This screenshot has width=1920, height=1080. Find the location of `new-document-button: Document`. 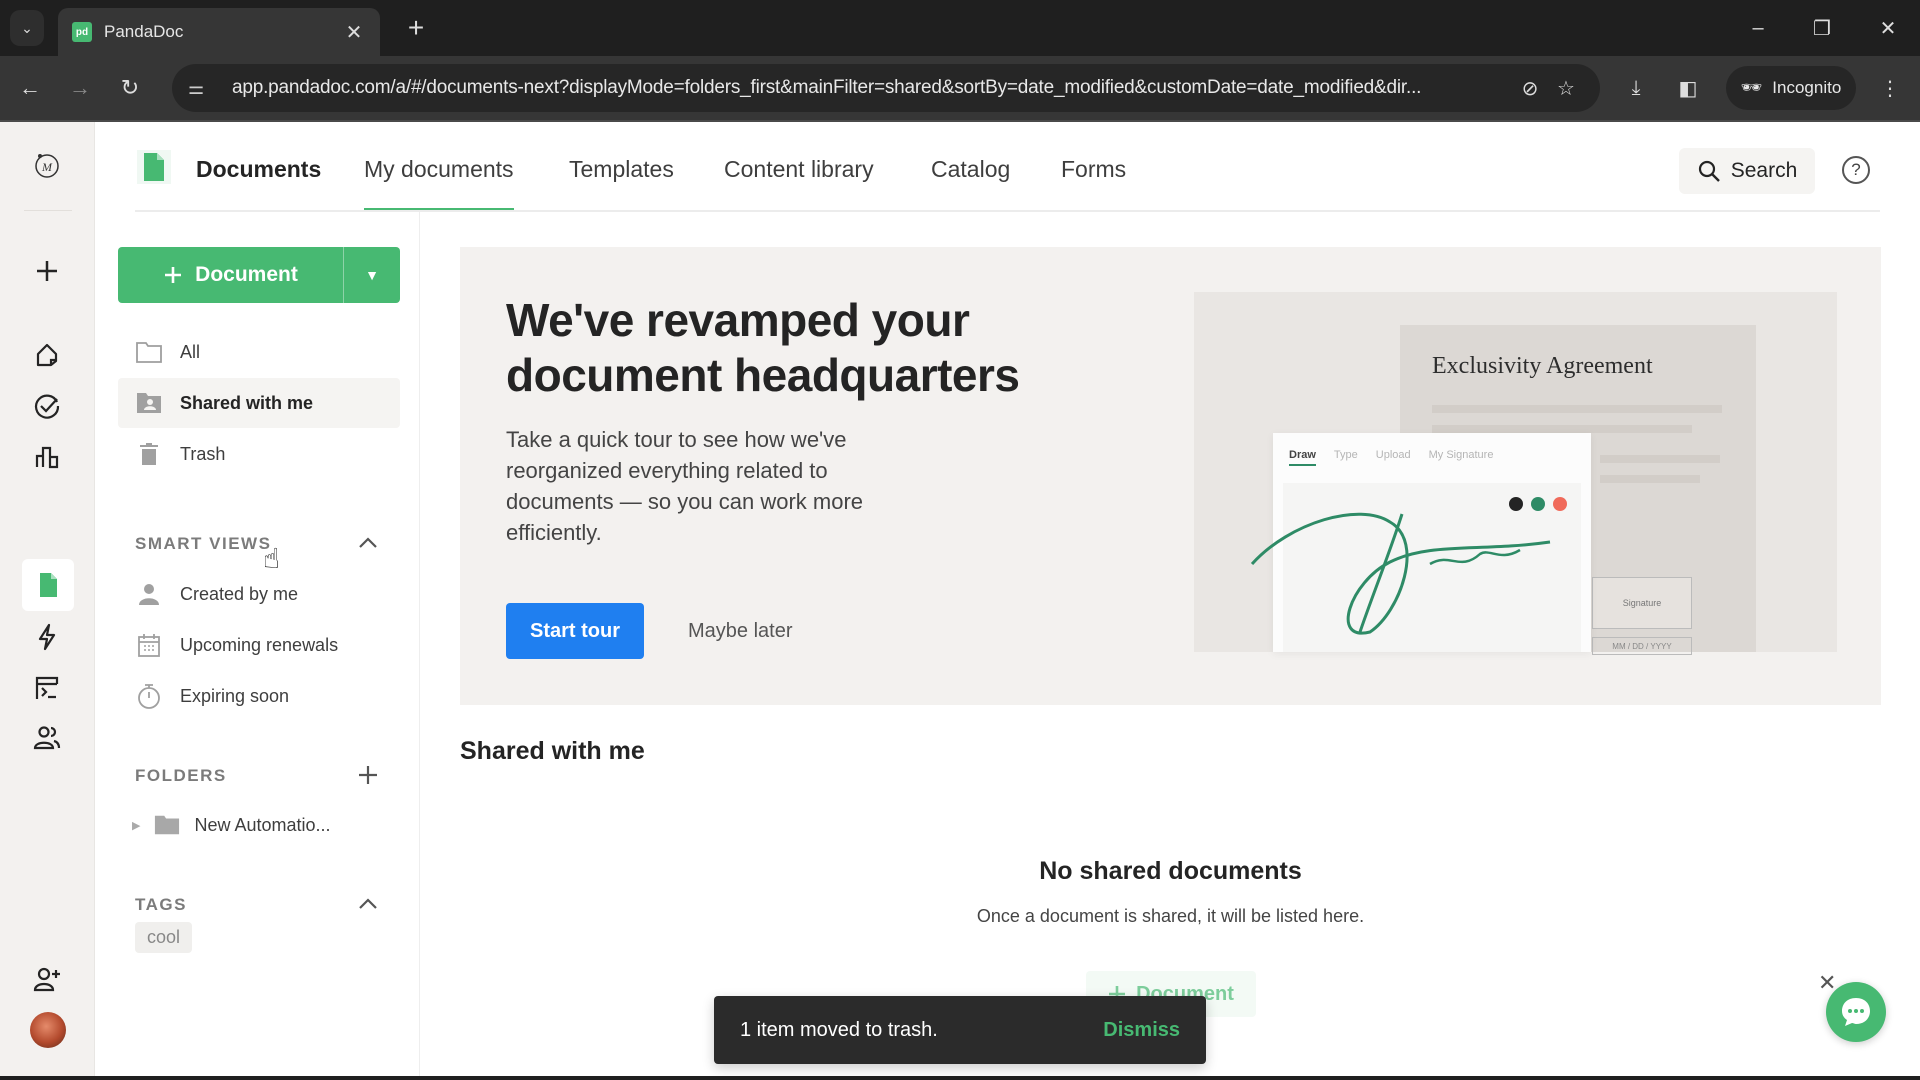

new-document-button: Document is located at coordinates (231, 275).